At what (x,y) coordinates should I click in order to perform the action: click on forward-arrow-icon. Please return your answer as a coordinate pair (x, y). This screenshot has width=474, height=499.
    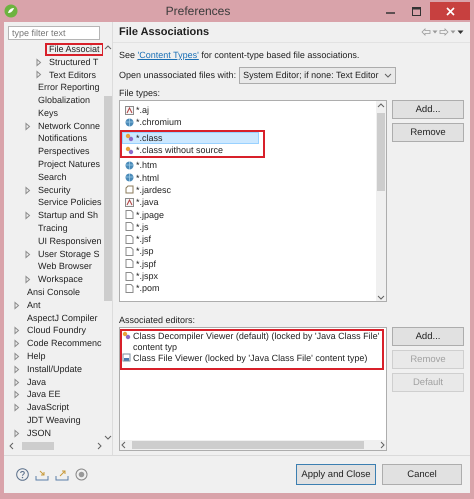
    Looking at the image, I should click on (444, 32).